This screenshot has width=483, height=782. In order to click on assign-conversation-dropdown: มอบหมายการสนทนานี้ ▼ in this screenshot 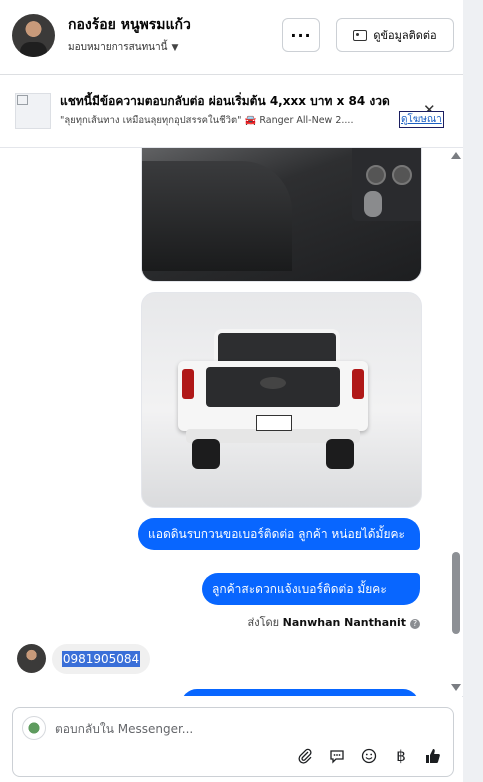, I will do `click(123, 47)`.